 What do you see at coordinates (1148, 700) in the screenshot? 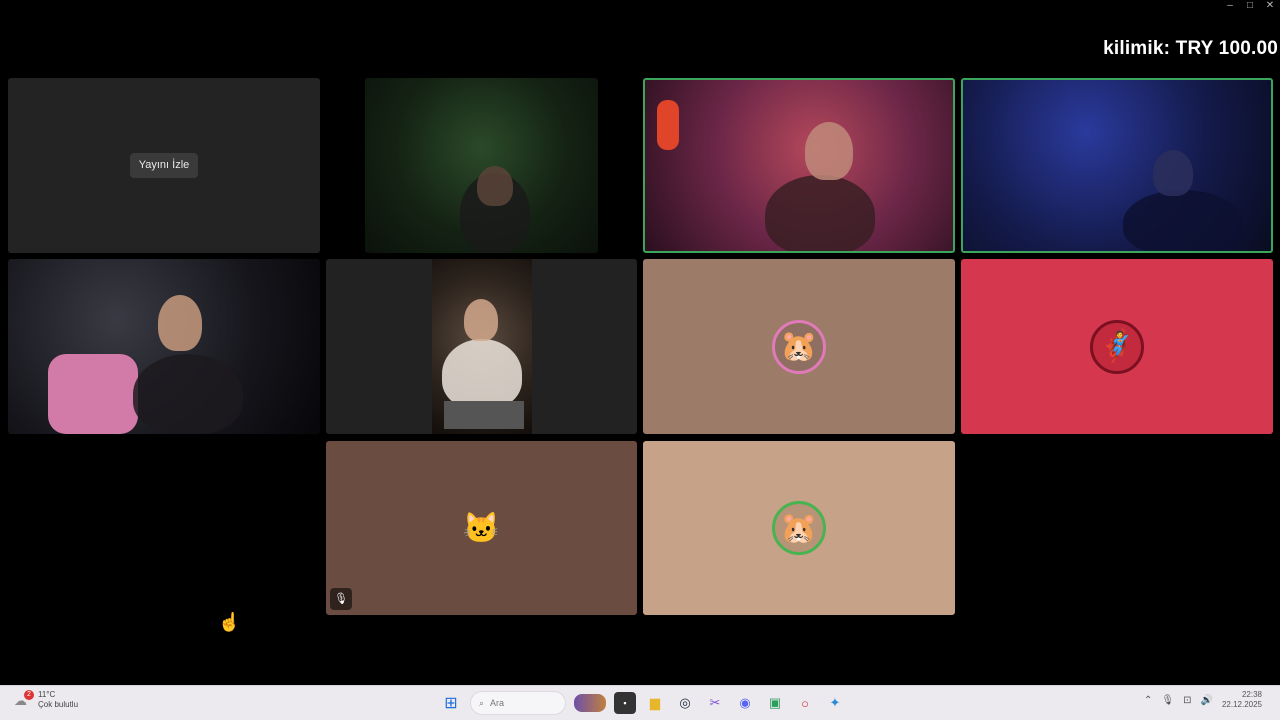
I see `chevron-up-icon: ⌃` at bounding box center [1148, 700].